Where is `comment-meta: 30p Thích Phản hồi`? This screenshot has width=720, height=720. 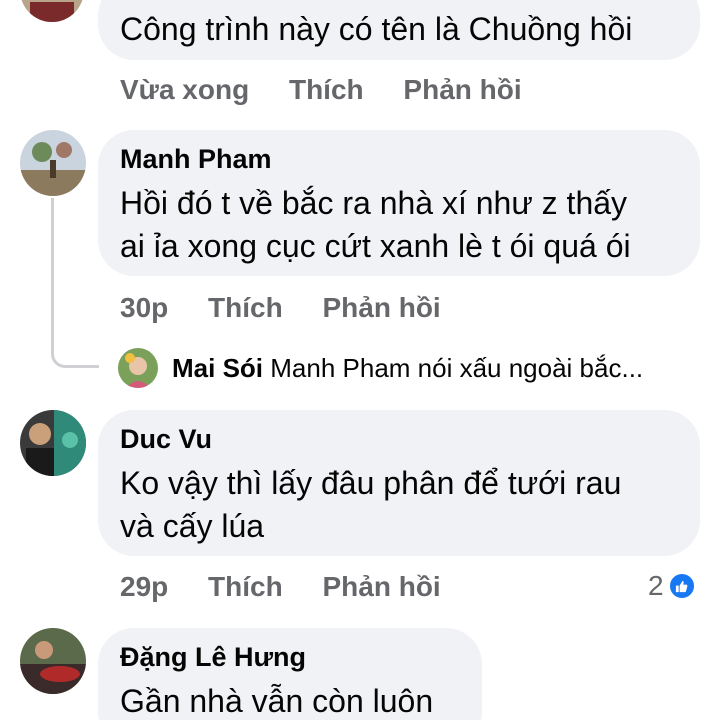
comment-meta: 30p Thích Phản hồi is located at coordinates (280, 308).